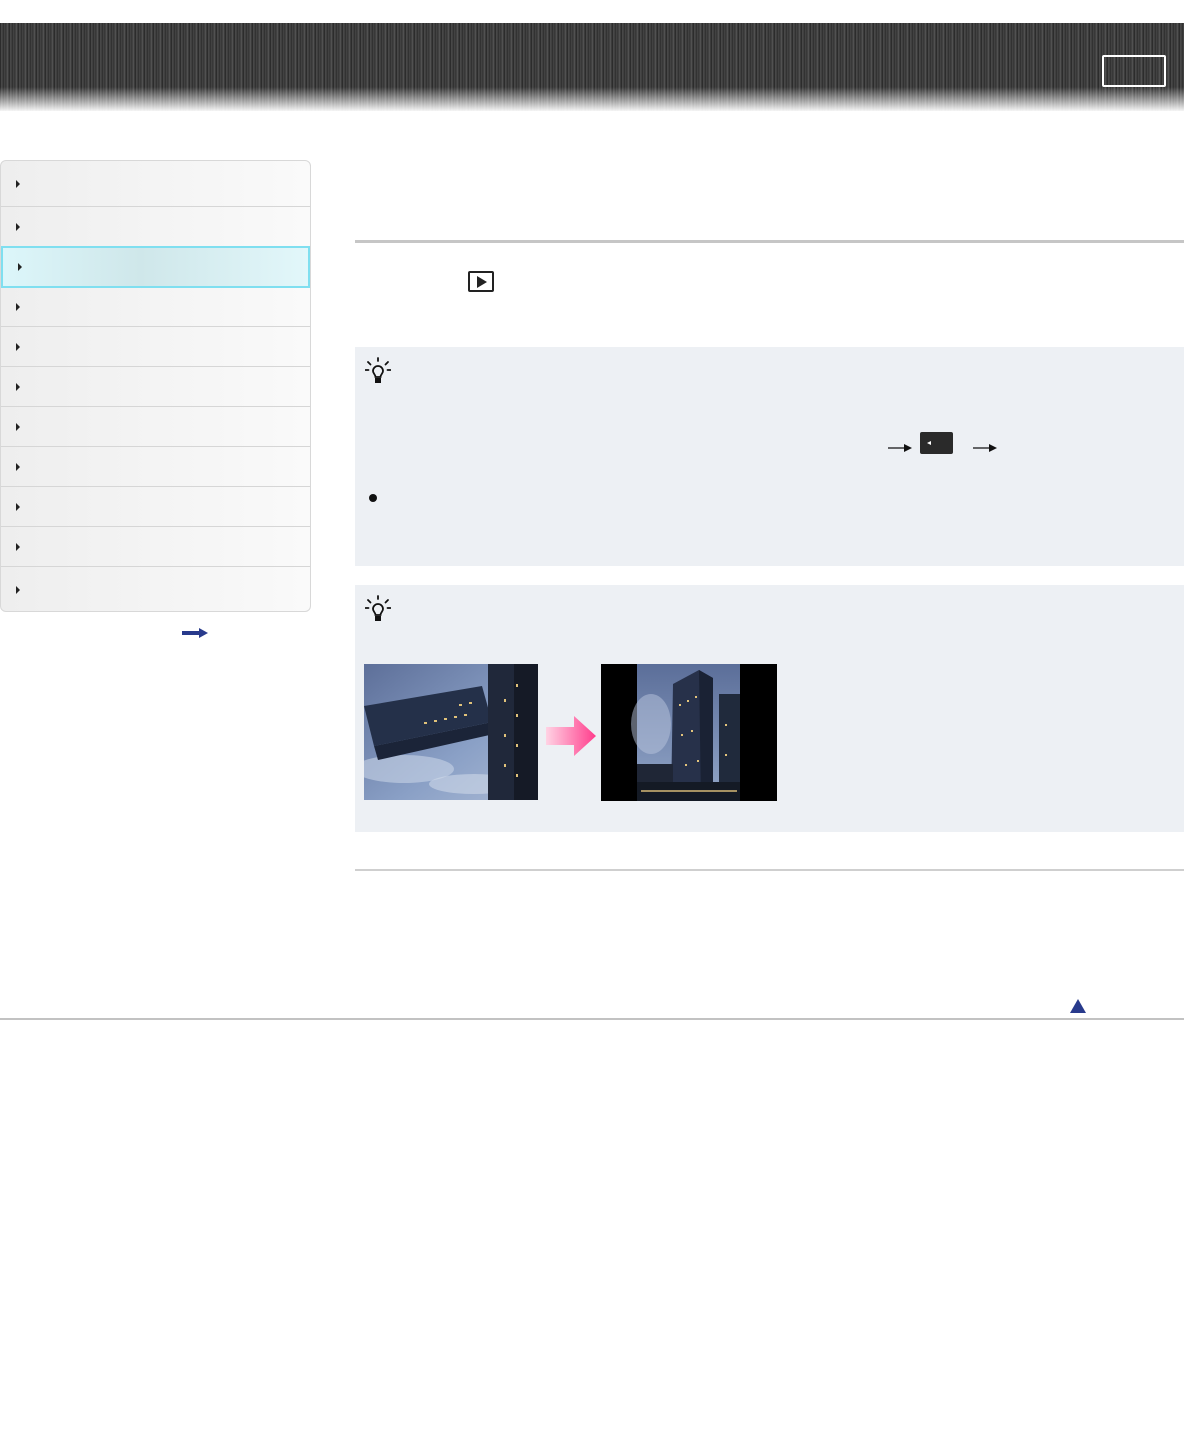  Describe the element at coordinates (936, 443) in the screenshot. I see `menu-tab-icon` at that location.